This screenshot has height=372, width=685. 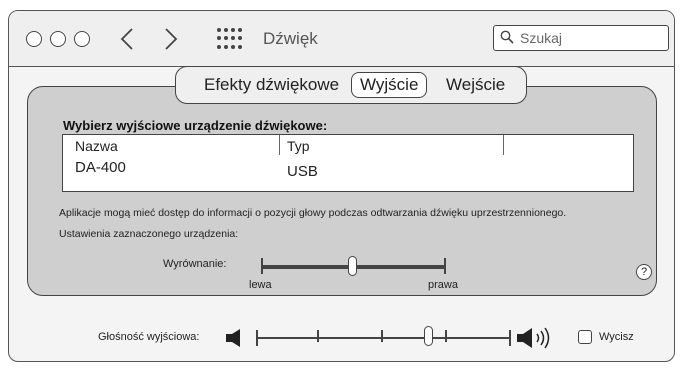 What do you see at coordinates (644, 272) in the screenshot?
I see `help-button: ?` at bounding box center [644, 272].